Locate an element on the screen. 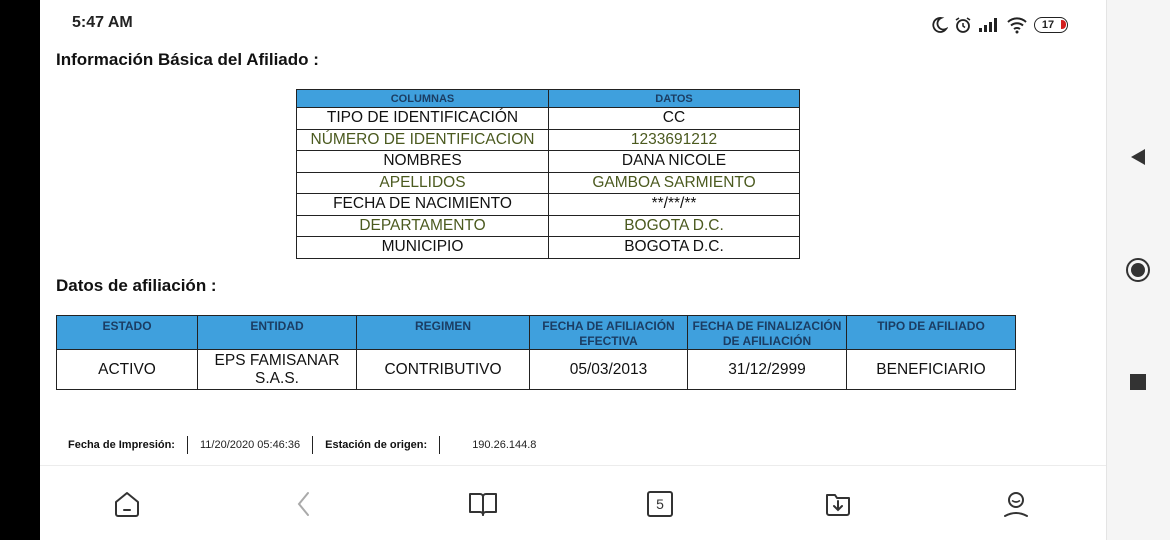  field-value: CC is located at coordinates (674, 118).